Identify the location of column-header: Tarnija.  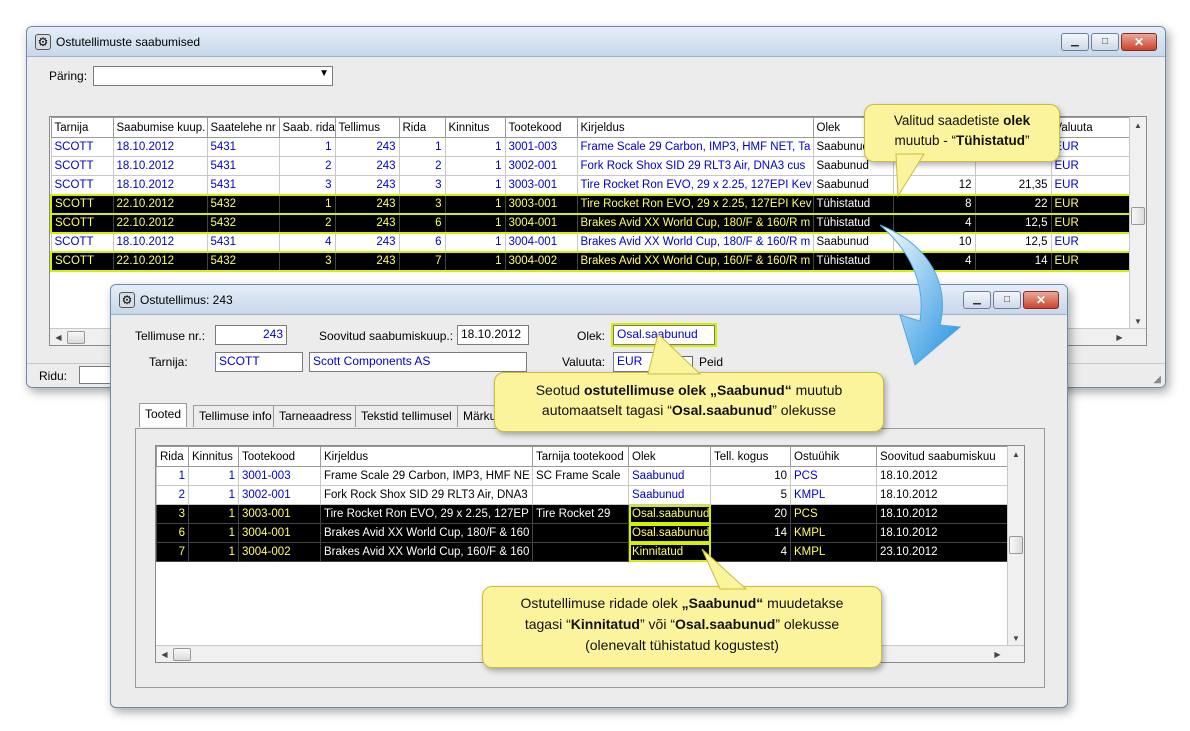
(82, 127).